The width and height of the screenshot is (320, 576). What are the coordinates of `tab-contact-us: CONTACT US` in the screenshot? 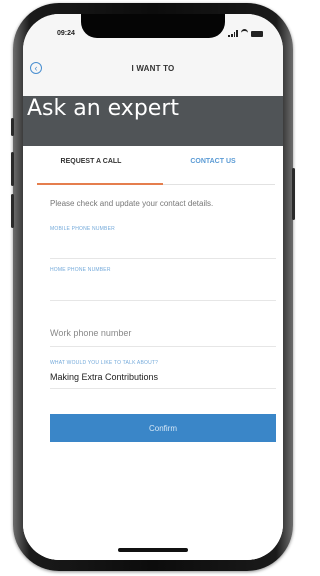 It's located at (213, 171).